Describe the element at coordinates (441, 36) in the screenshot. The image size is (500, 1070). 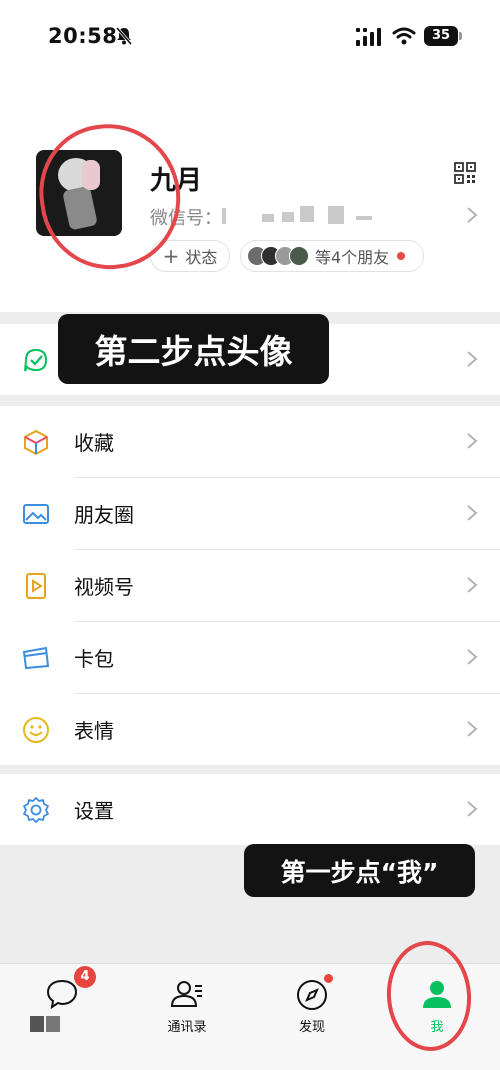
I see `battery-indicator: 35` at that location.